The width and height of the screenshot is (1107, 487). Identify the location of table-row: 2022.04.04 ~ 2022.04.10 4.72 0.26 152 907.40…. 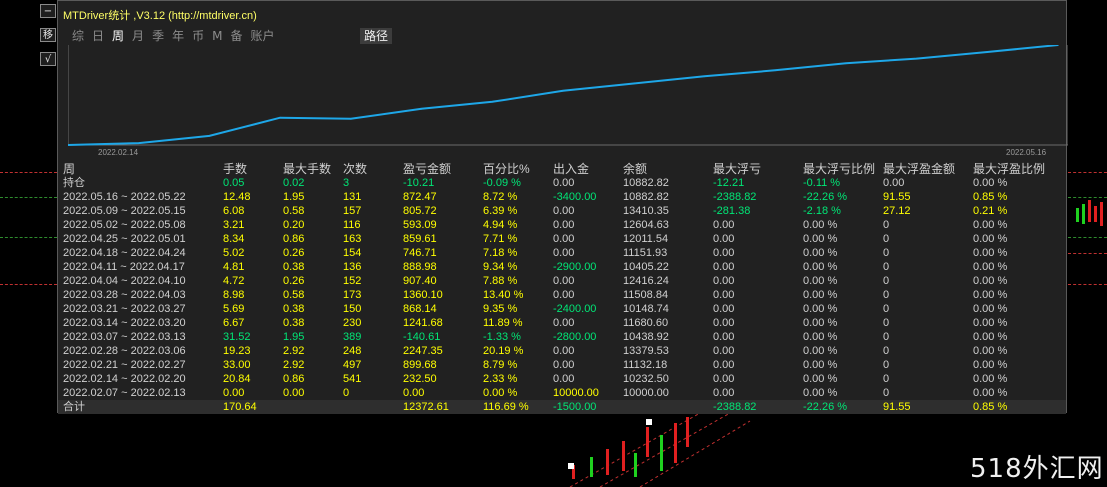
(562, 281).